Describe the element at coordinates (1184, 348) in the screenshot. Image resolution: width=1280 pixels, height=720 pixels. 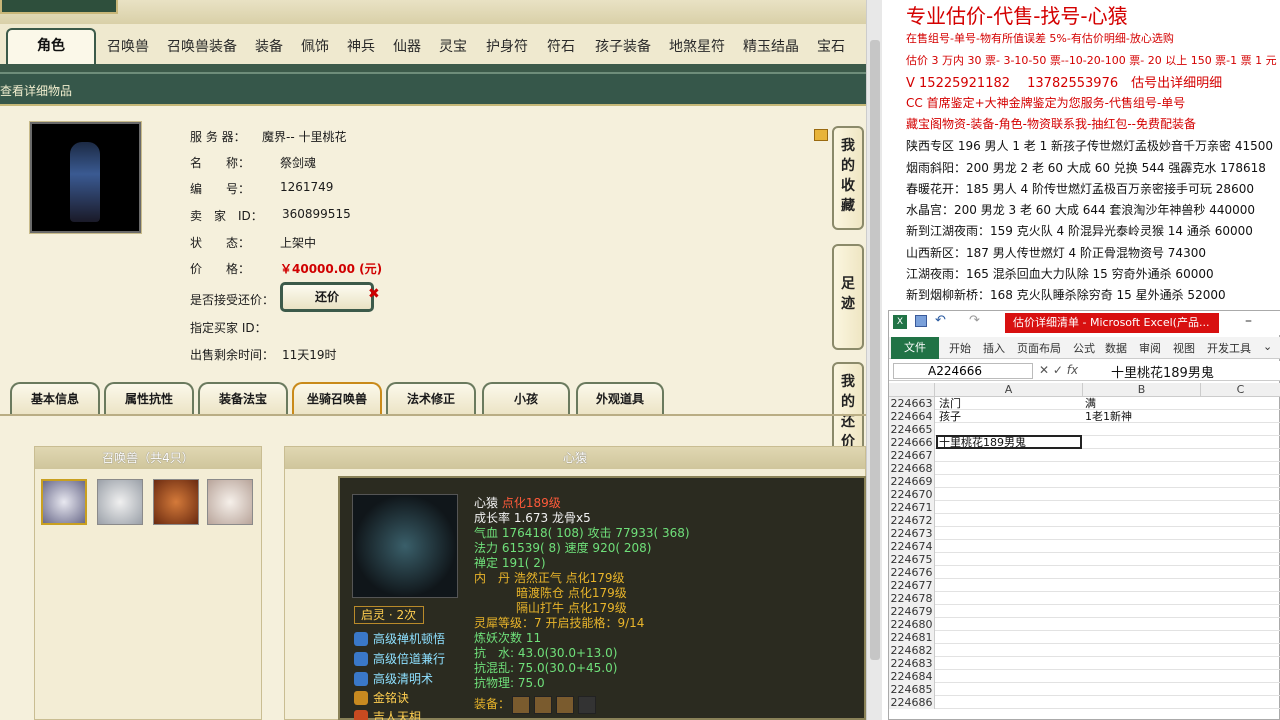
I see `ribbon-tab-view: 视图` at that location.